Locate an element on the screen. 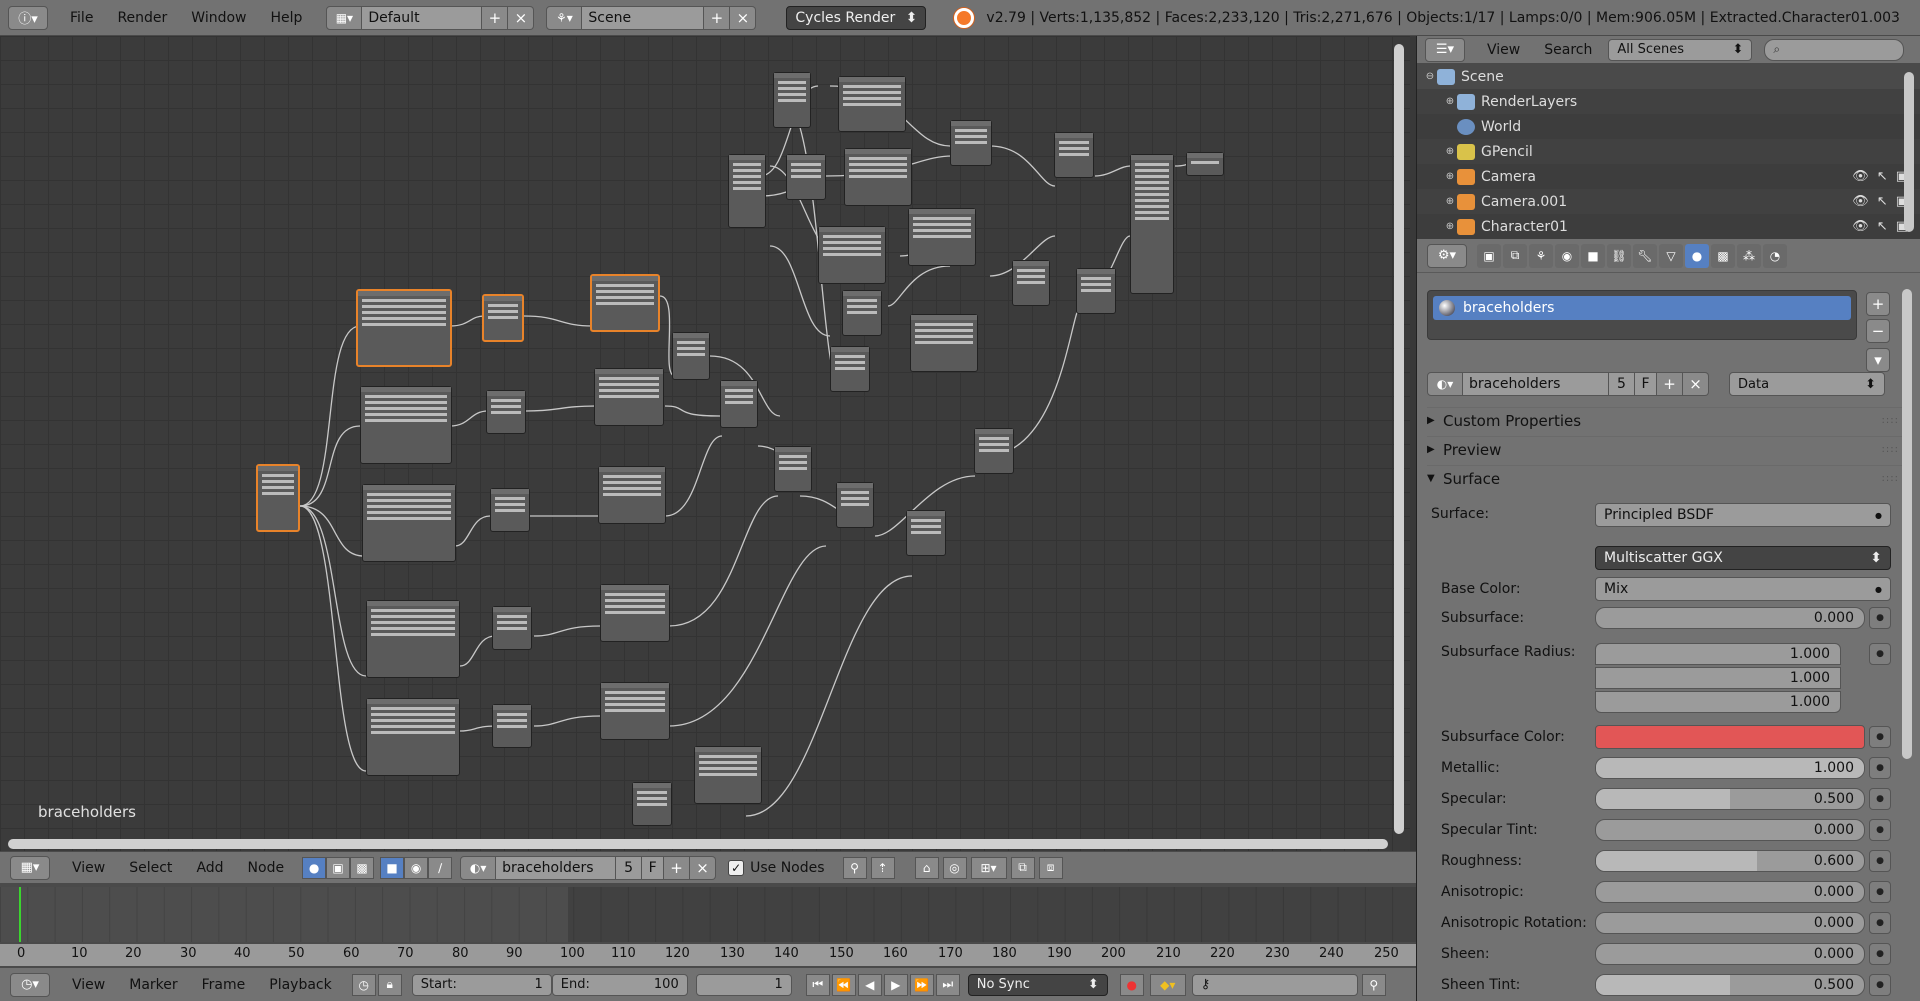  keyframe-type-icon: ◆▾ is located at coordinates (1167, 984).